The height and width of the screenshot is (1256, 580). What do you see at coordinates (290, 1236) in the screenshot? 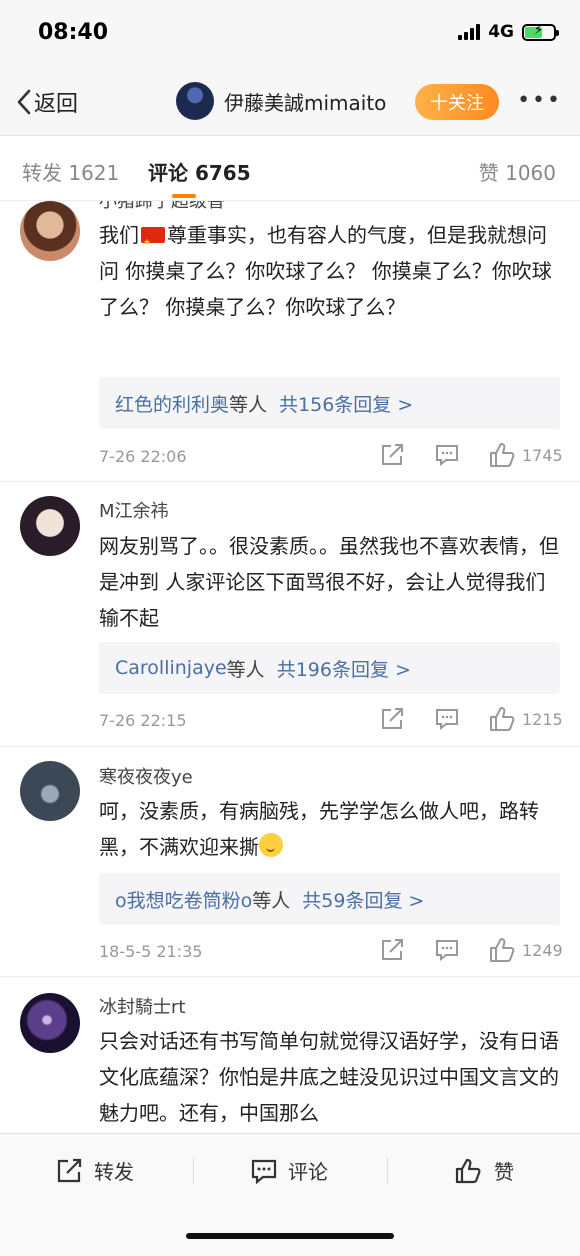
I see `home-indicator` at bounding box center [290, 1236].